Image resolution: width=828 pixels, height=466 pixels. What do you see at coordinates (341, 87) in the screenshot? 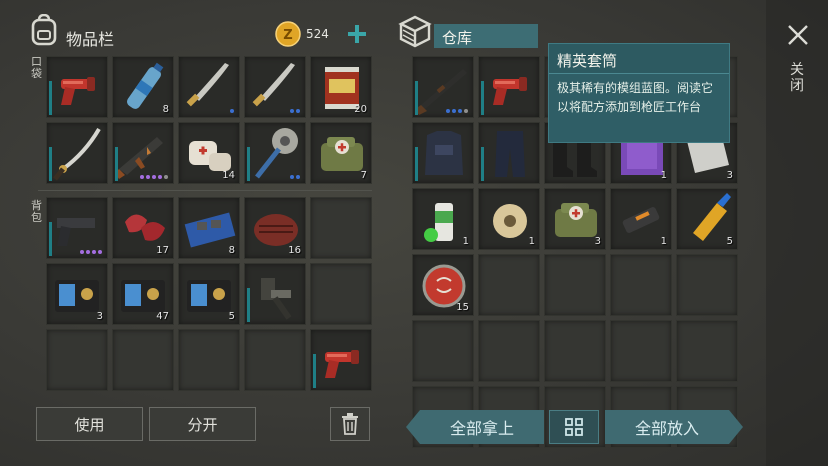
I see `pocket-slot: 20` at bounding box center [341, 87].